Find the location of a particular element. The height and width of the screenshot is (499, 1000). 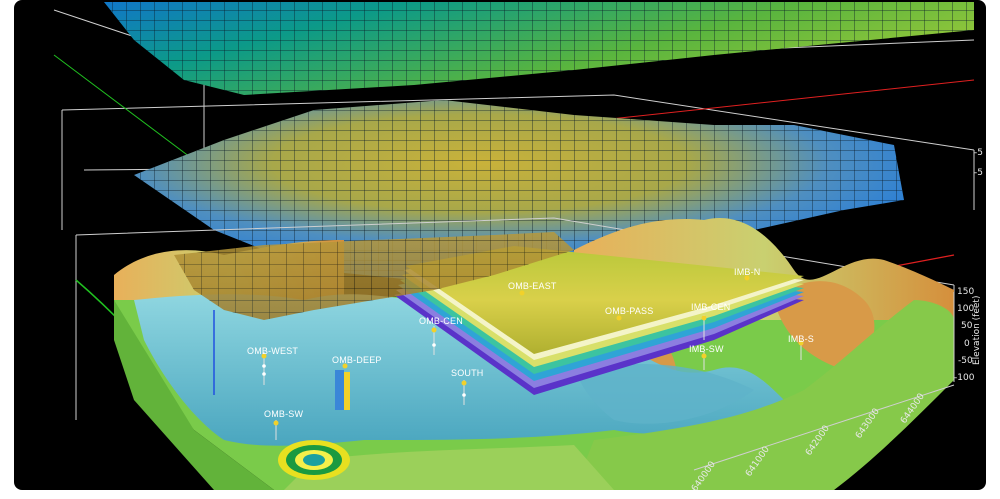

well-label-imb-cen: IMB-CEN is located at coordinates (711, 307).